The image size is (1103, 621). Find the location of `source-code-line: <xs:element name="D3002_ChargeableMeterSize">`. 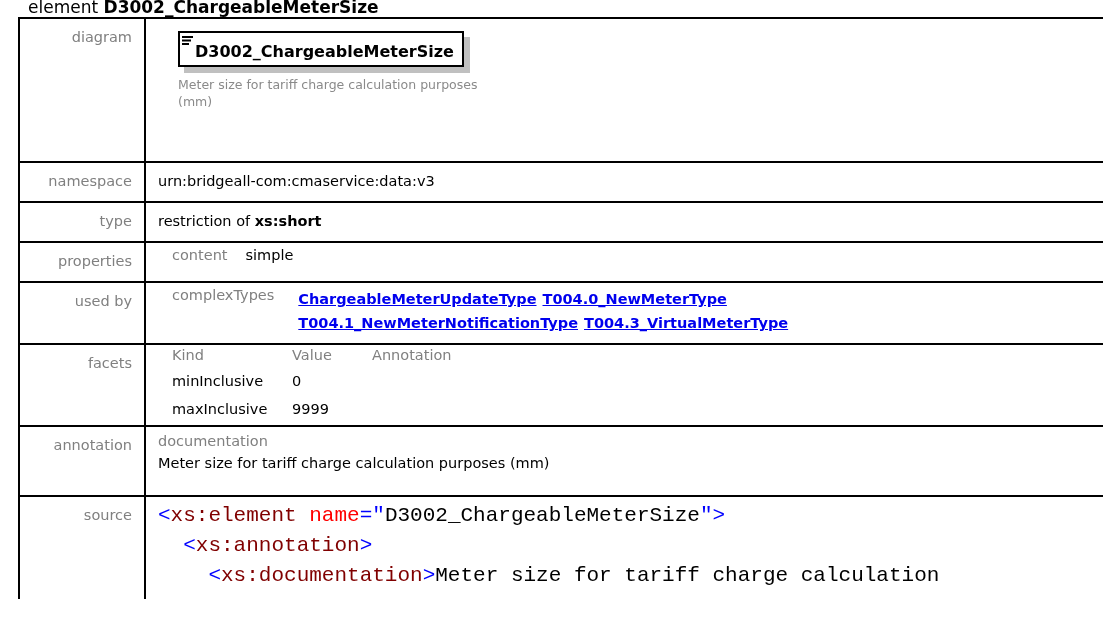

source-code-line: <xs:element name="D3002_ChargeableMeterSize"> is located at coordinates (442, 516).